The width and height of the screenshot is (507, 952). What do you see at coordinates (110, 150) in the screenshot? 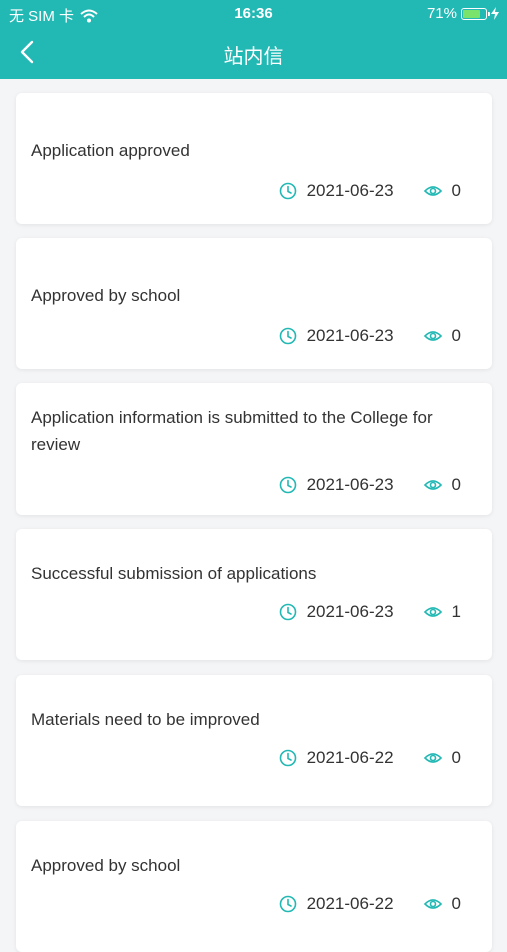
I see `message-title: Application approved` at bounding box center [110, 150].